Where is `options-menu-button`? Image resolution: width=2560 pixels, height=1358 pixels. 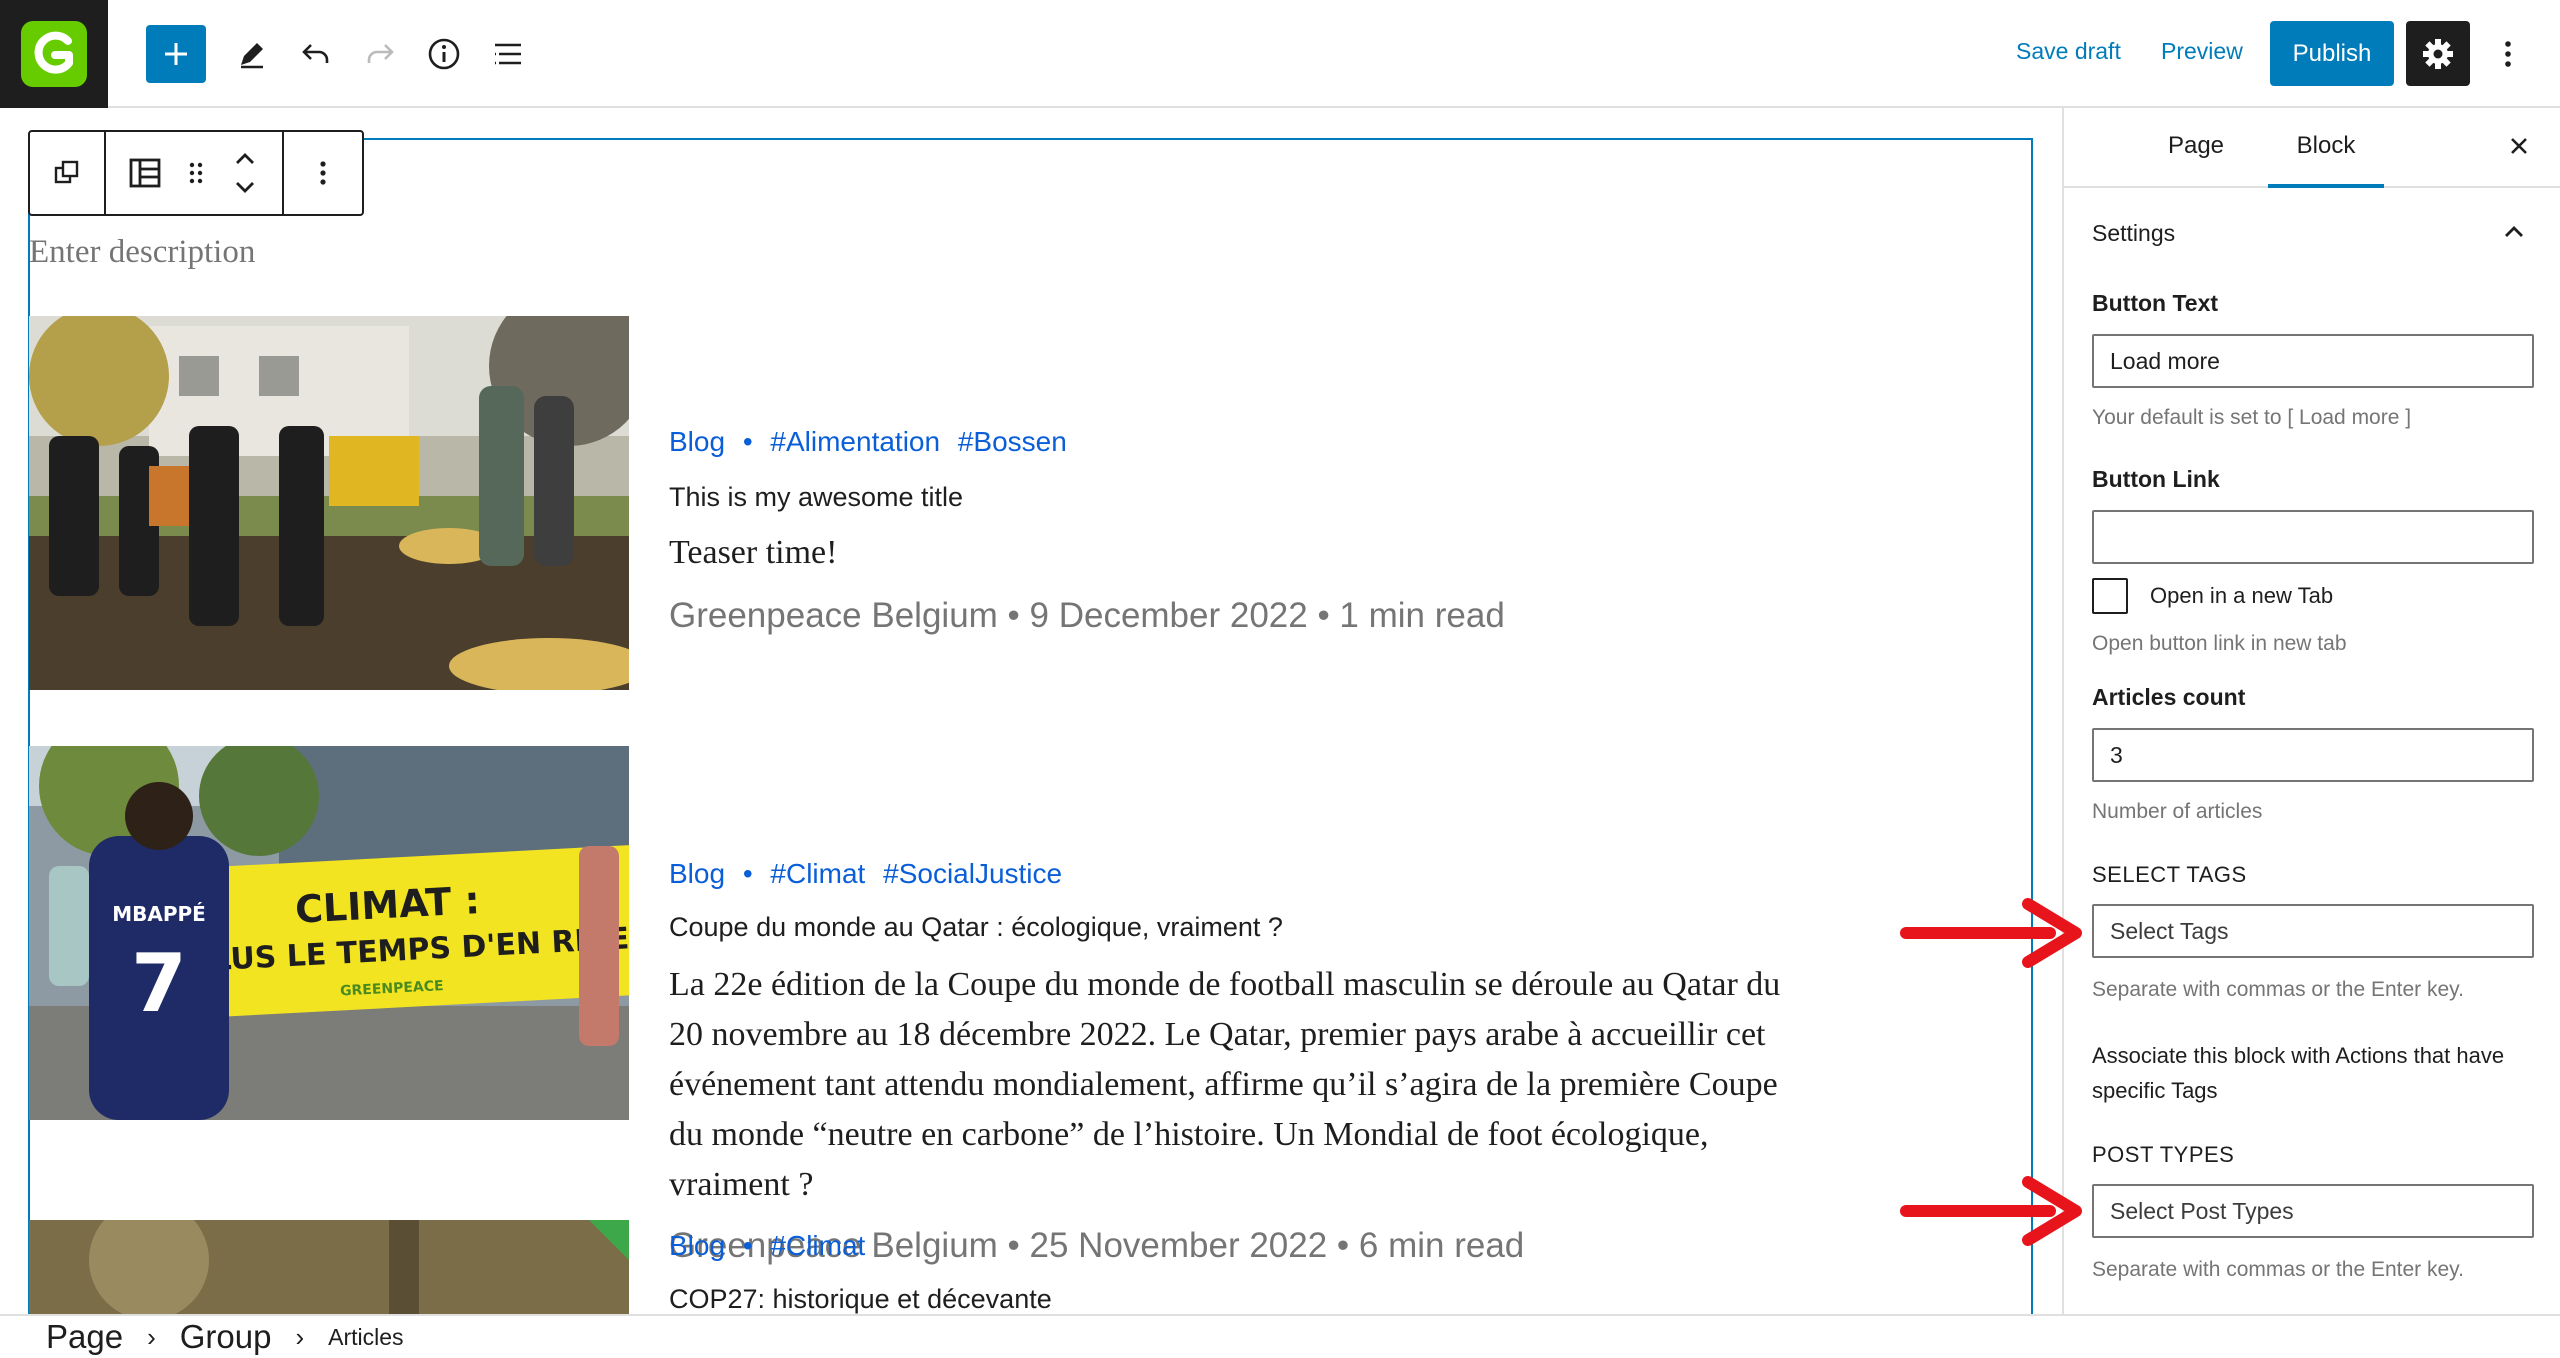
options-menu-button is located at coordinates (2508, 54).